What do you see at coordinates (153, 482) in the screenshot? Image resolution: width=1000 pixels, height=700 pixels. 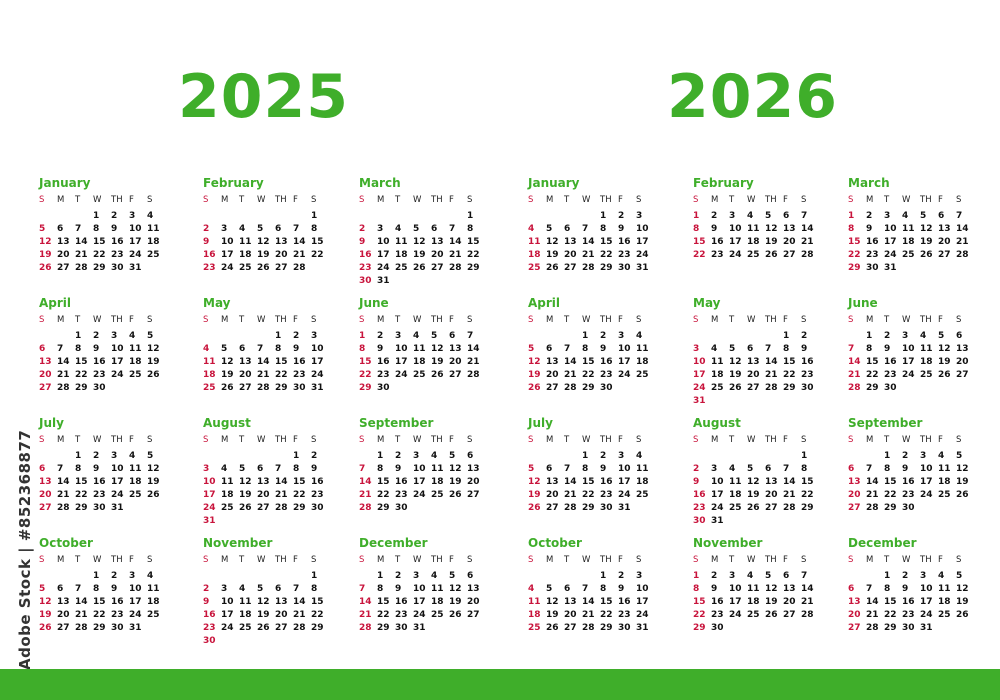 I see `day-cell: 19` at bounding box center [153, 482].